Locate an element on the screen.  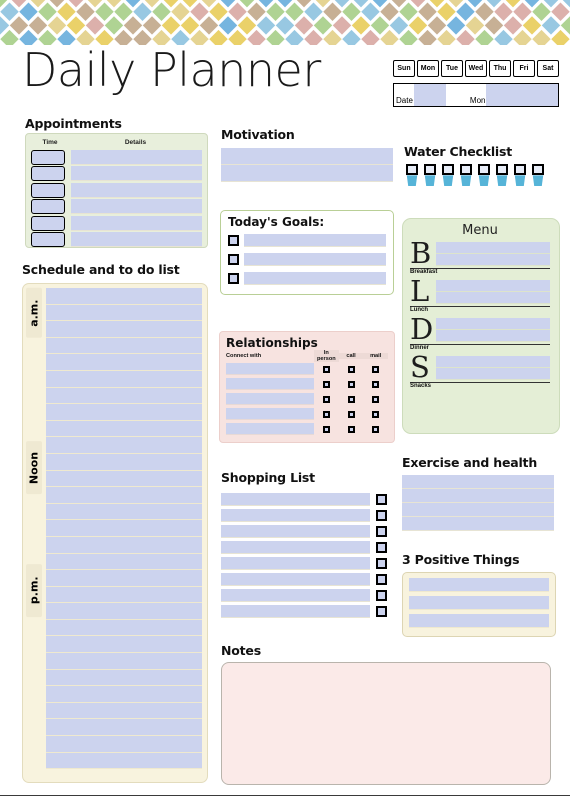
month-input is located at coordinates (522, 95).